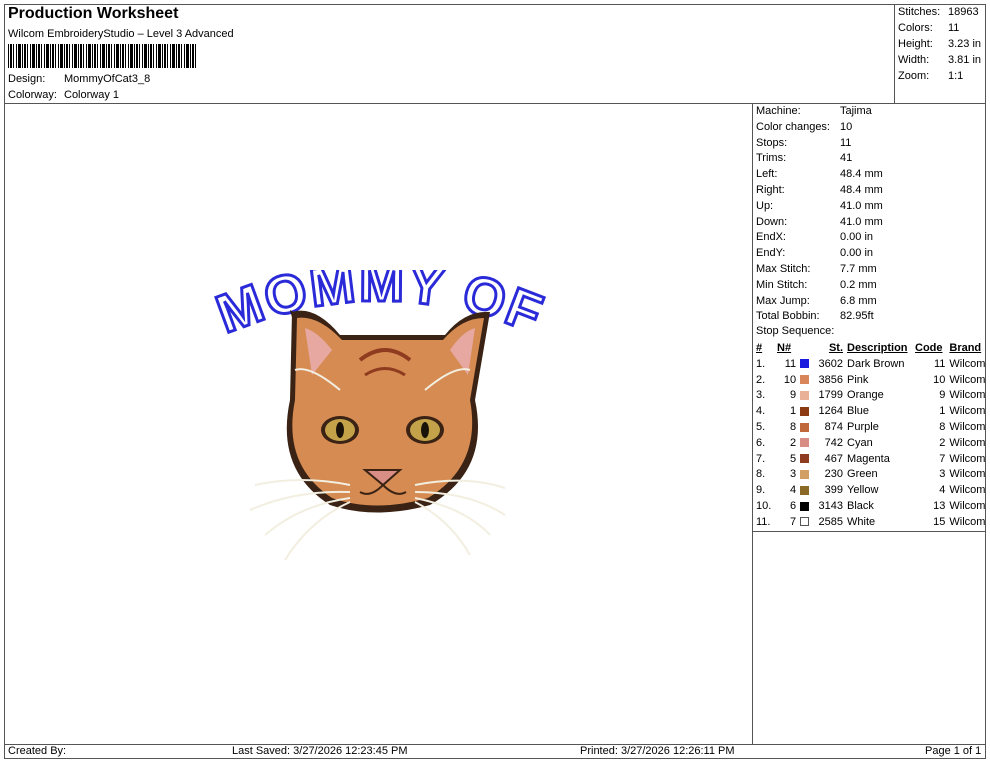 The image size is (990, 762). I want to click on table-header-row: # N# St. Description Code Brand, so click(872, 349).